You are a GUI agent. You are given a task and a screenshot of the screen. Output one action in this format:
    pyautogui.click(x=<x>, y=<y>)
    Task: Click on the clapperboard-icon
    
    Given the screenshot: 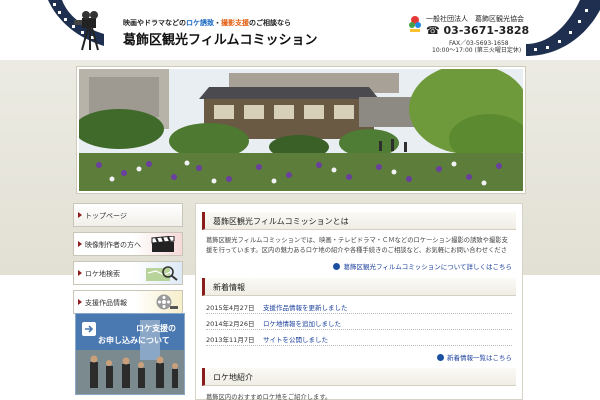 What is the action you would take?
    pyautogui.click(x=163, y=244)
    